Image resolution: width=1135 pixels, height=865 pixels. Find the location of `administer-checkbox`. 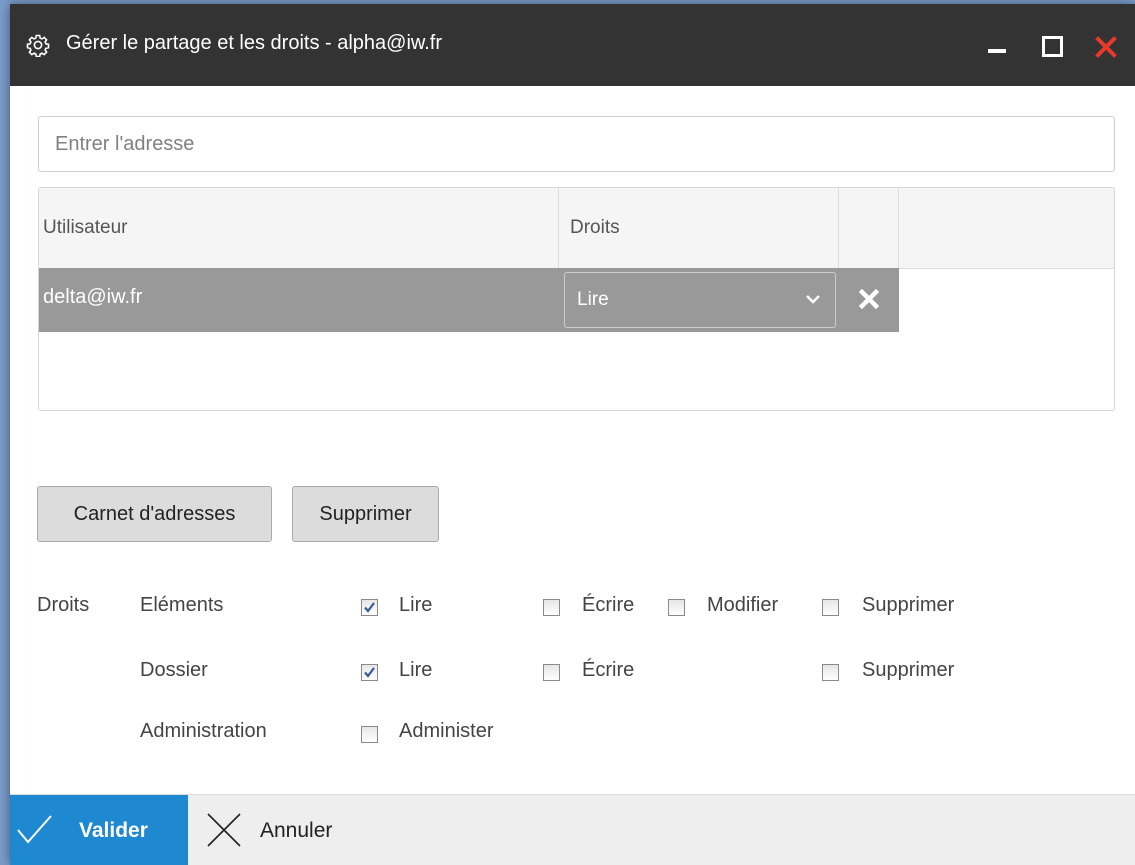

administer-checkbox is located at coordinates (369, 734).